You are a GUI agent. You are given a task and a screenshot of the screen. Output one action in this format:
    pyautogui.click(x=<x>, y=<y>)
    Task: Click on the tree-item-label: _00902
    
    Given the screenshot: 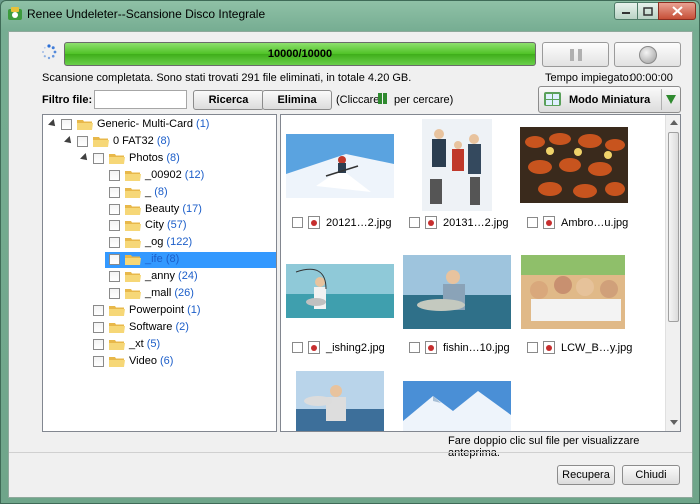 What is the action you would take?
    pyautogui.click(x=163, y=174)
    